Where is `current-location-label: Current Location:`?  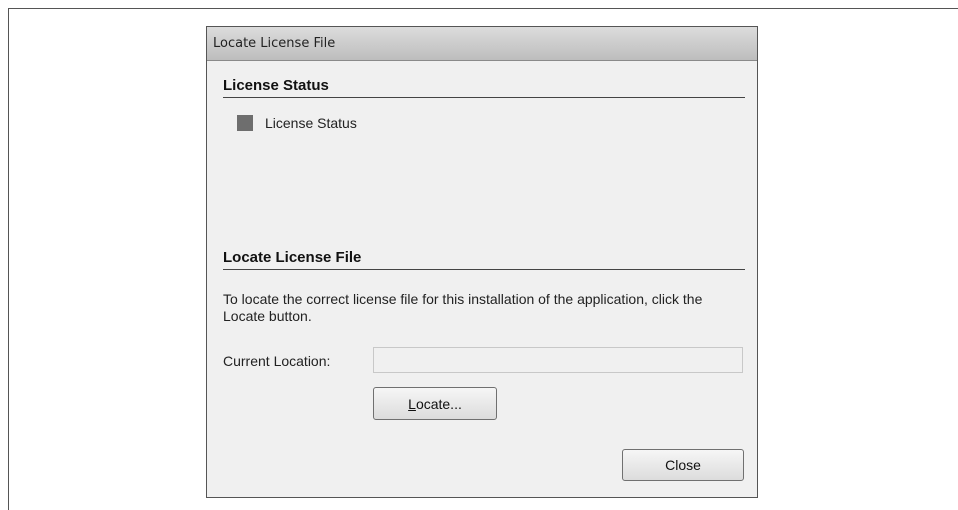 current-location-label: Current Location: is located at coordinates (277, 361).